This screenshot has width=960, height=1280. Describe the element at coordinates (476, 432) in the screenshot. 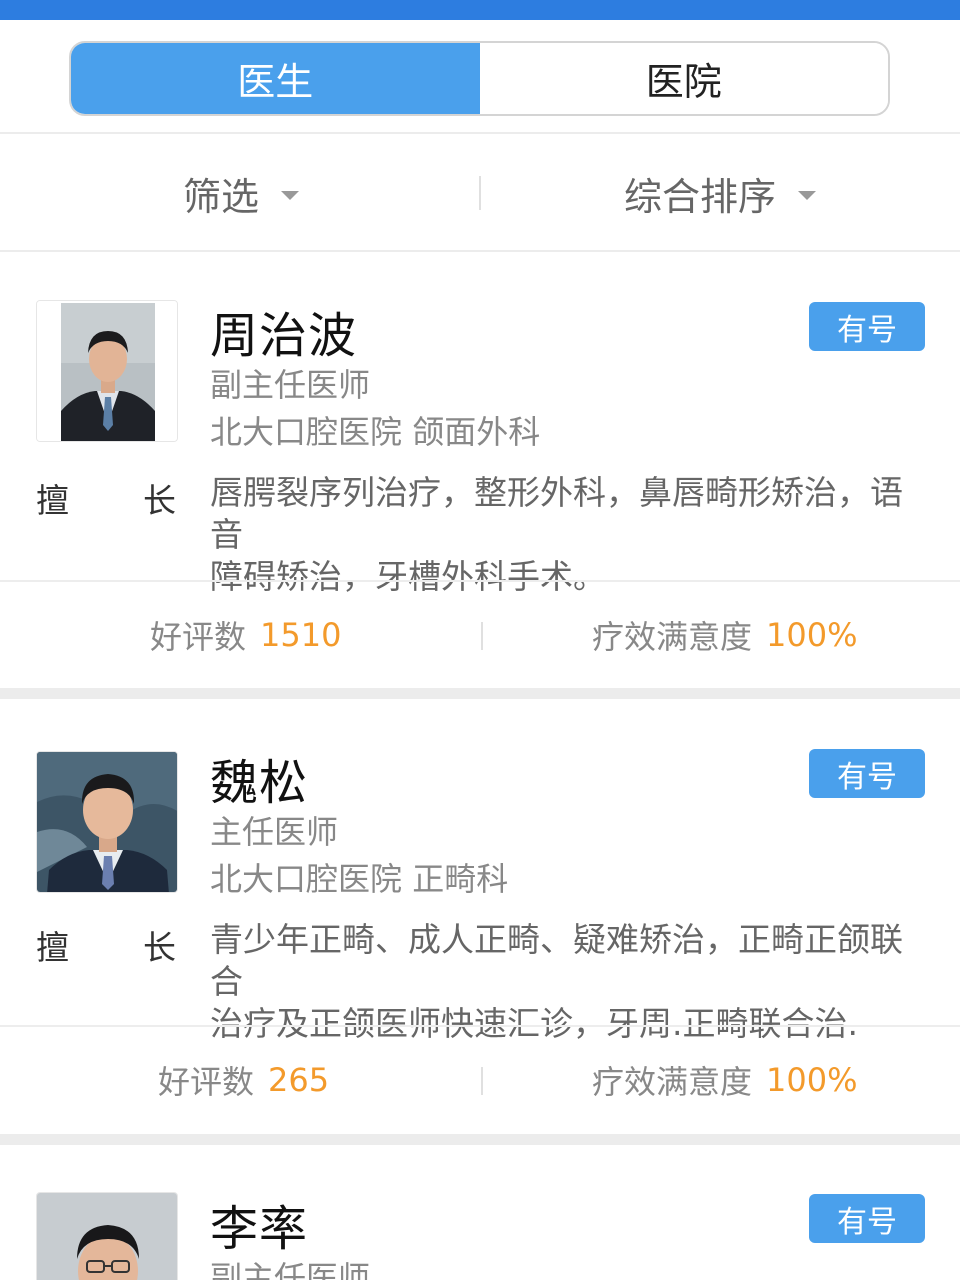

I see `doctor-department: 颌面外科` at that location.